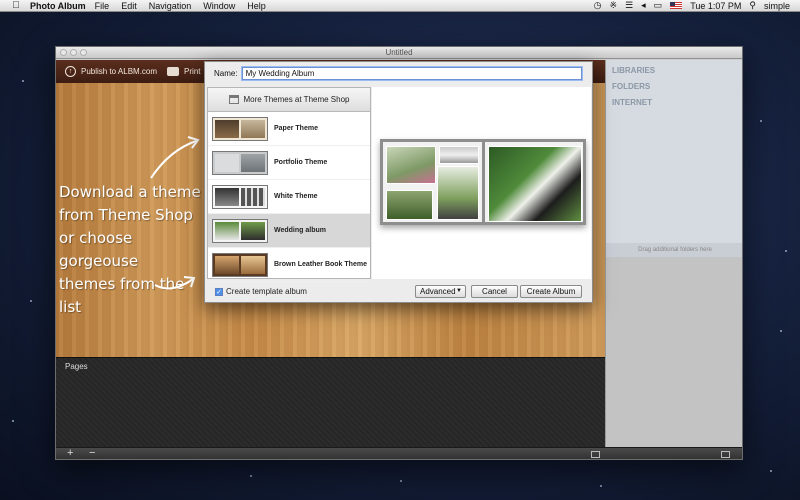 The height and width of the screenshot is (500, 800). I want to click on publish-label: Publish to ALBM.com, so click(119, 71).